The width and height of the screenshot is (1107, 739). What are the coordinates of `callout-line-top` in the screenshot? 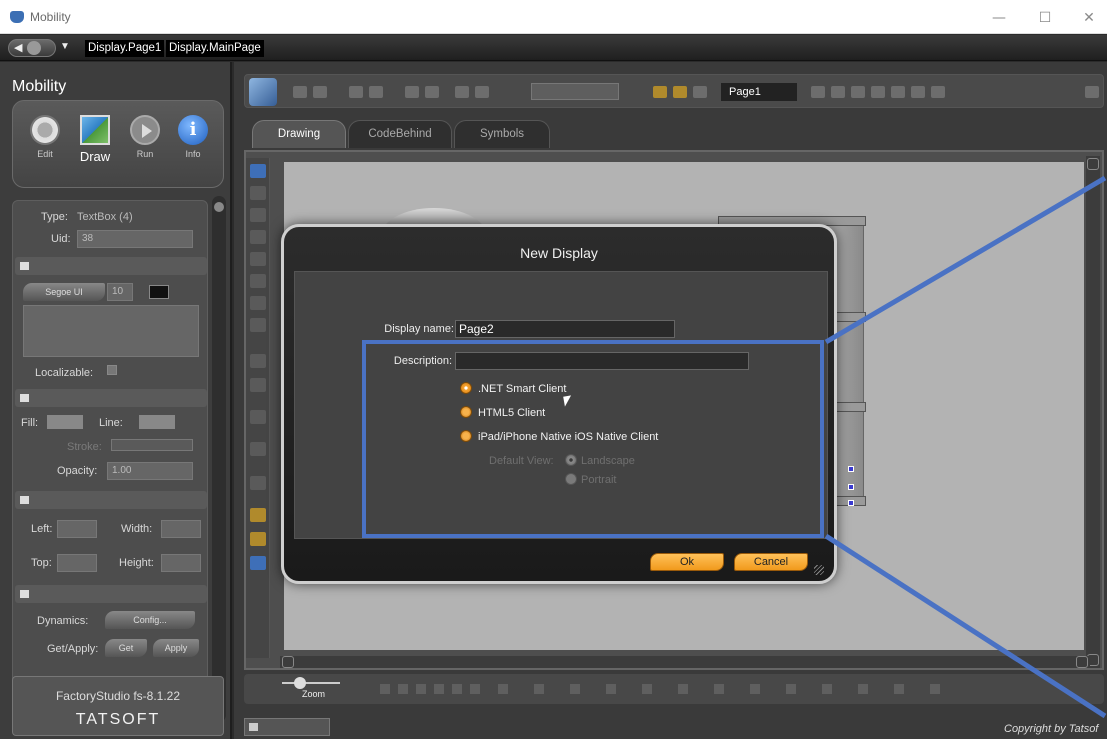 It's located at (965, 260).